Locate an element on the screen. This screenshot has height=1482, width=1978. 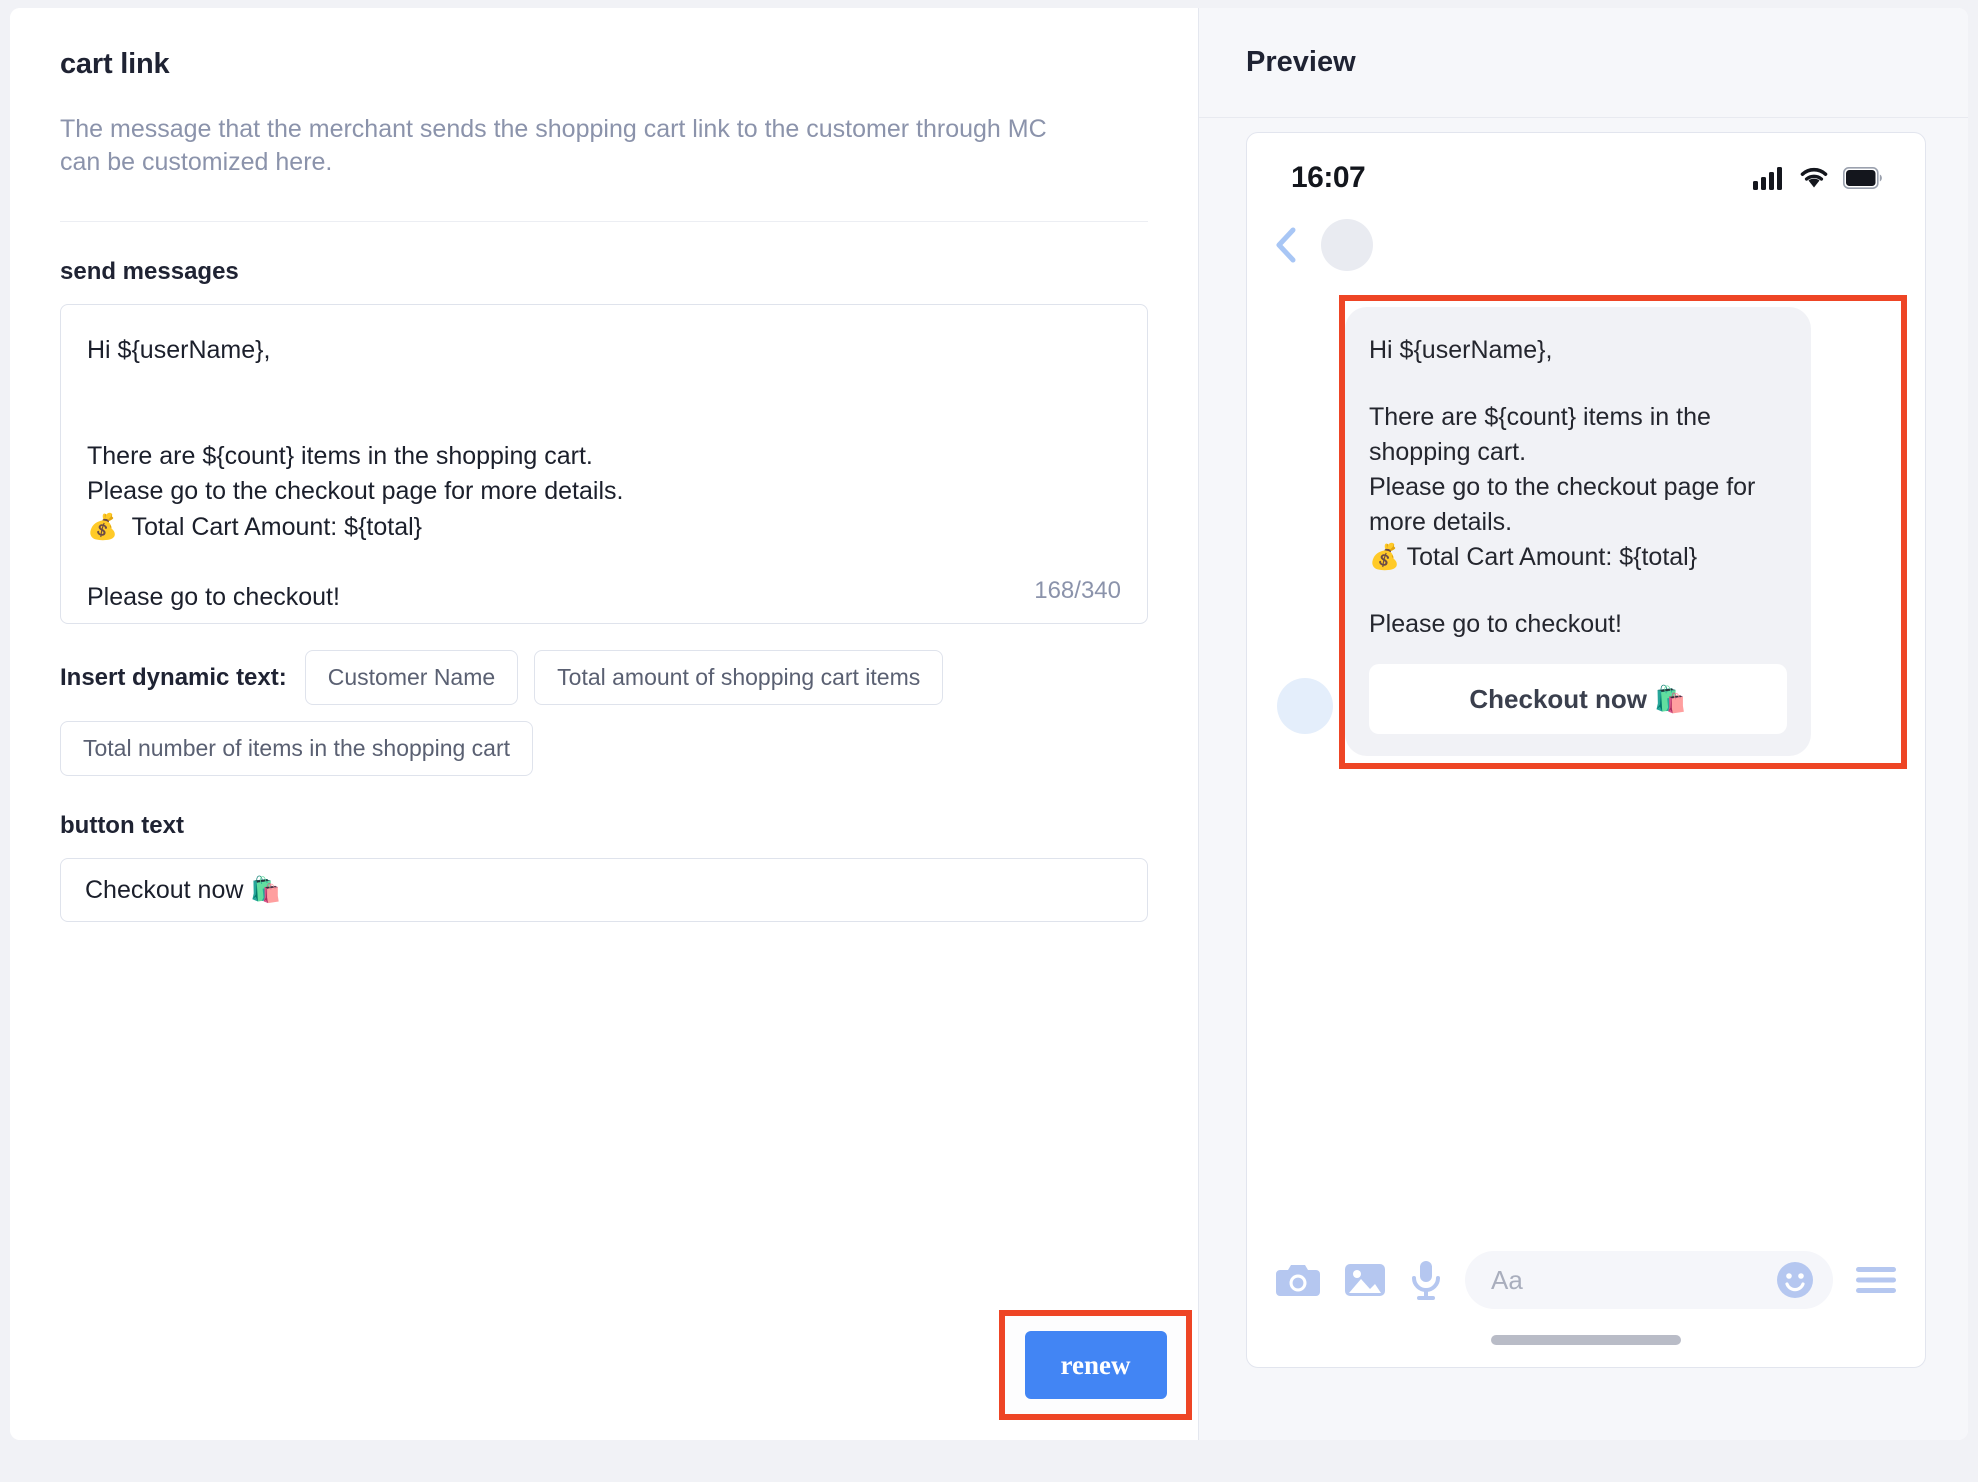
status-time: 16:07 is located at coordinates (1328, 177).